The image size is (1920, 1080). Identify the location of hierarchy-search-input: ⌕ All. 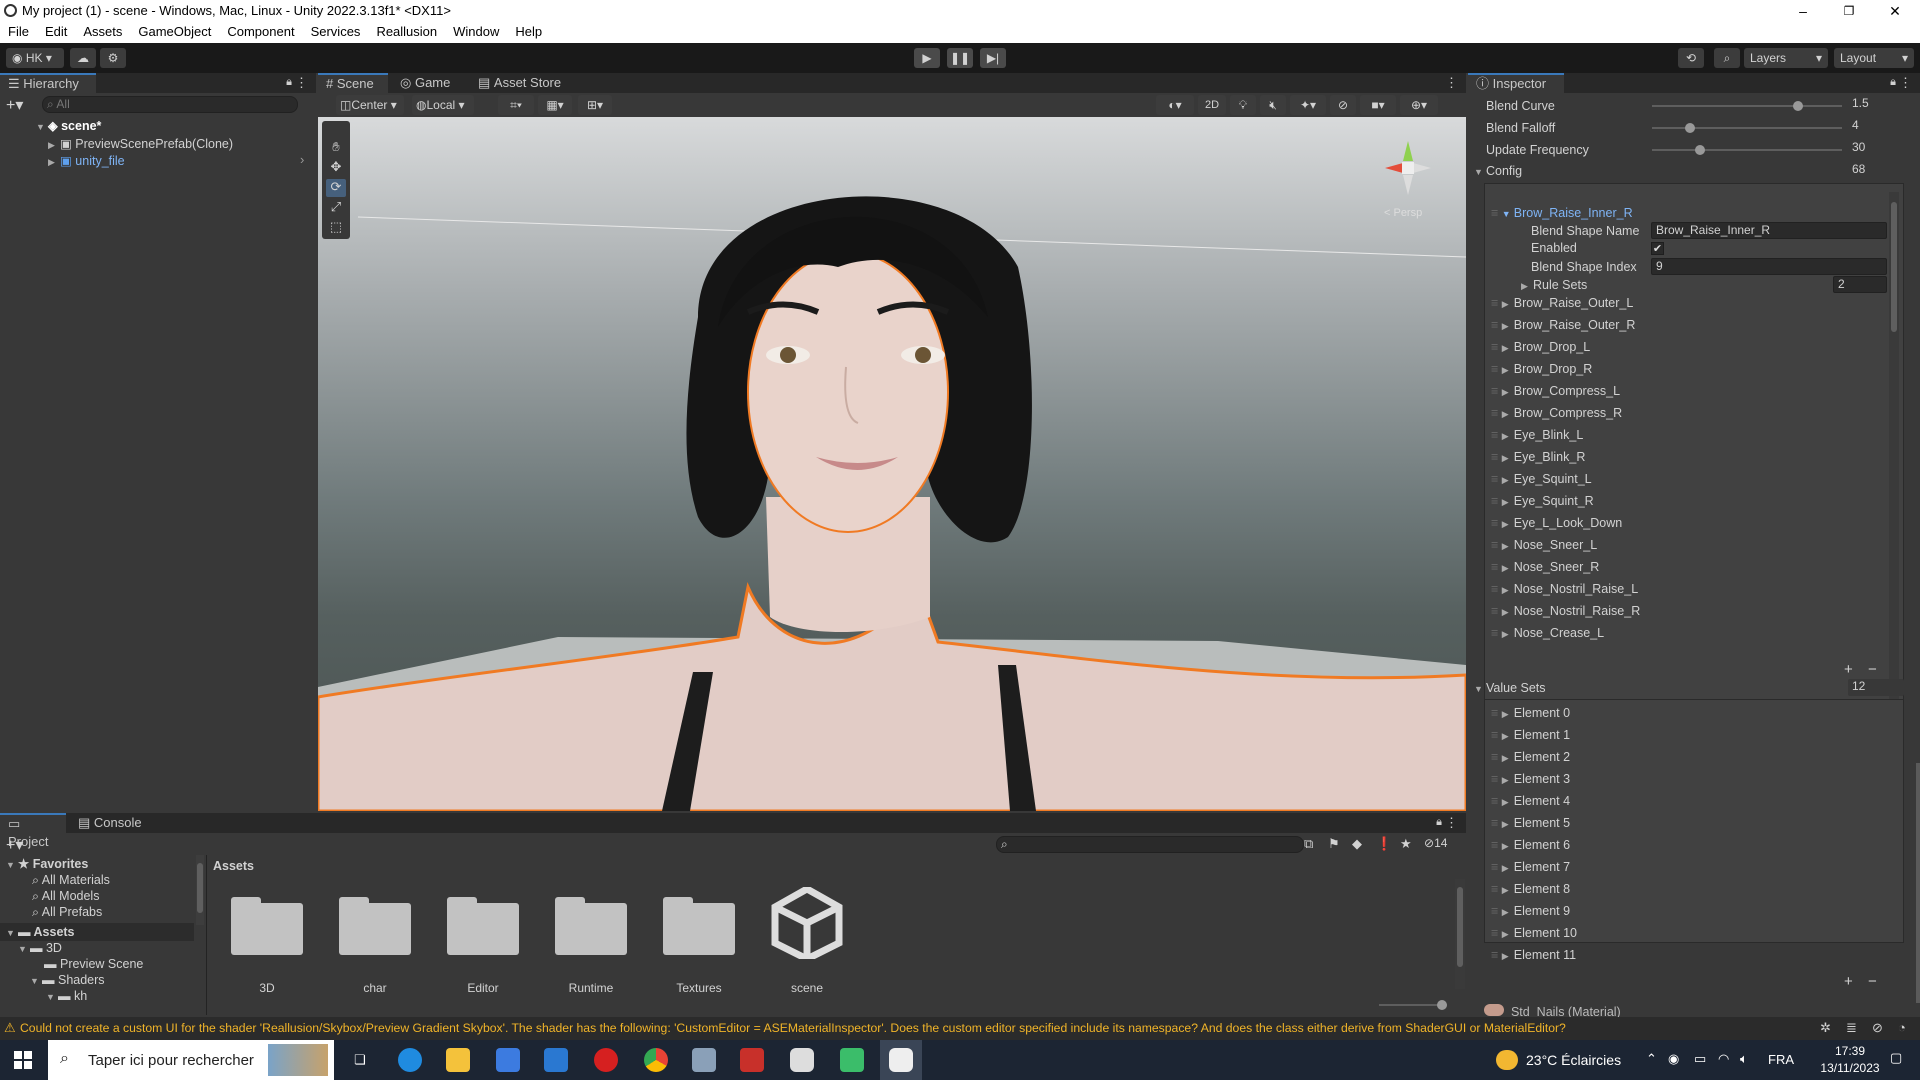
(170, 104).